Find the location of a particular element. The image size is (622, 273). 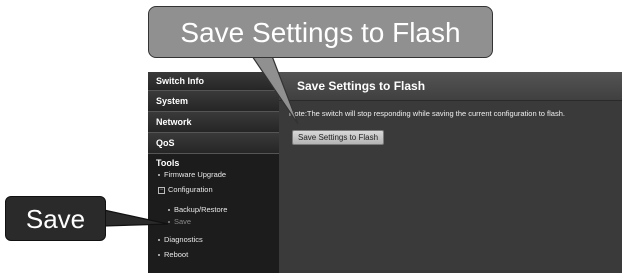

left-callout-pointer is located at coordinates (136, 218).